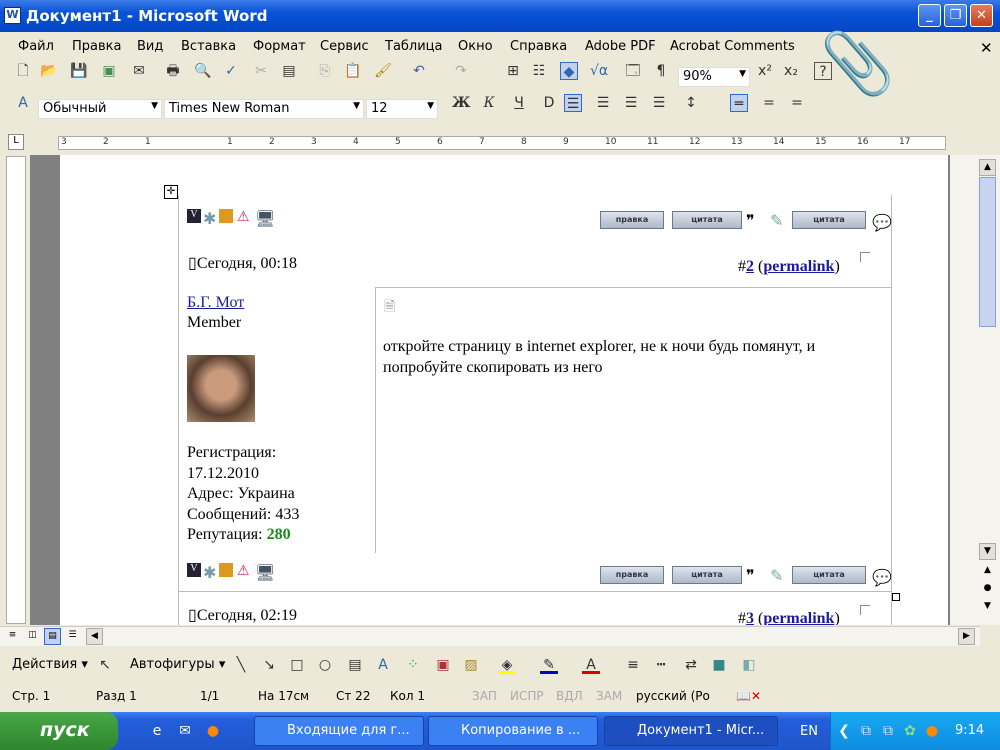  Describe the element at coordinates (414, 46) in the screenshot. I see `menu-table: Таблица` at that location.